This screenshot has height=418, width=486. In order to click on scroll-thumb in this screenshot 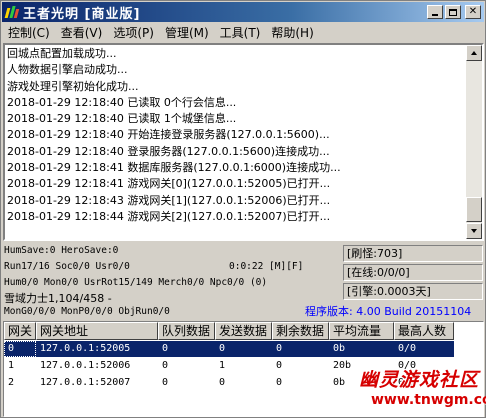, I will do `click(474, 209)`.